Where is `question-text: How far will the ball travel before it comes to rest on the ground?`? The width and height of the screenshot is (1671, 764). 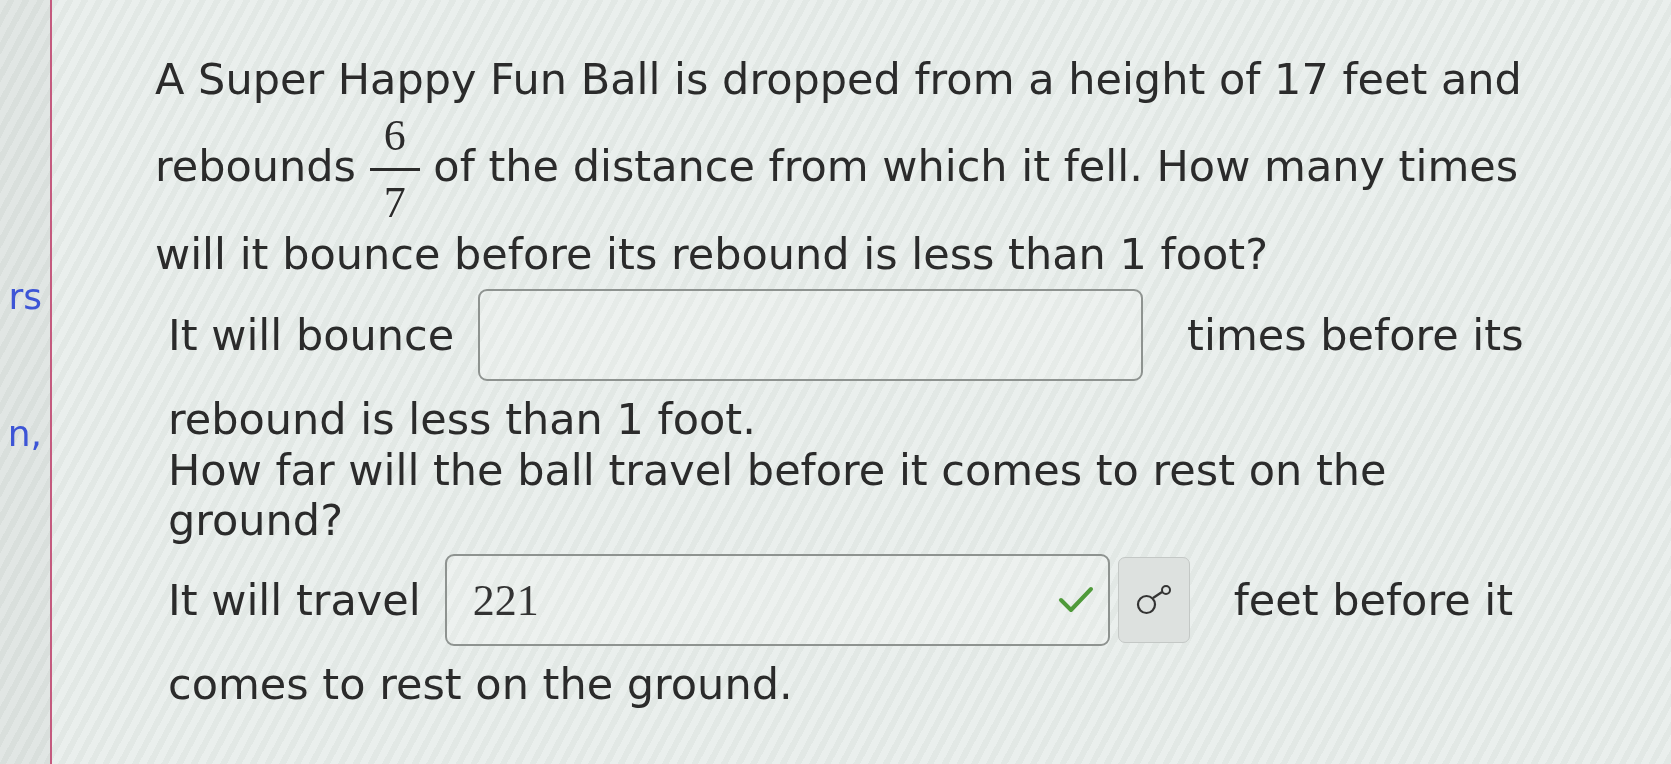
question-text: How far will the ball travel before it comes to rest on the ground? is located at coordinates (778, 495).